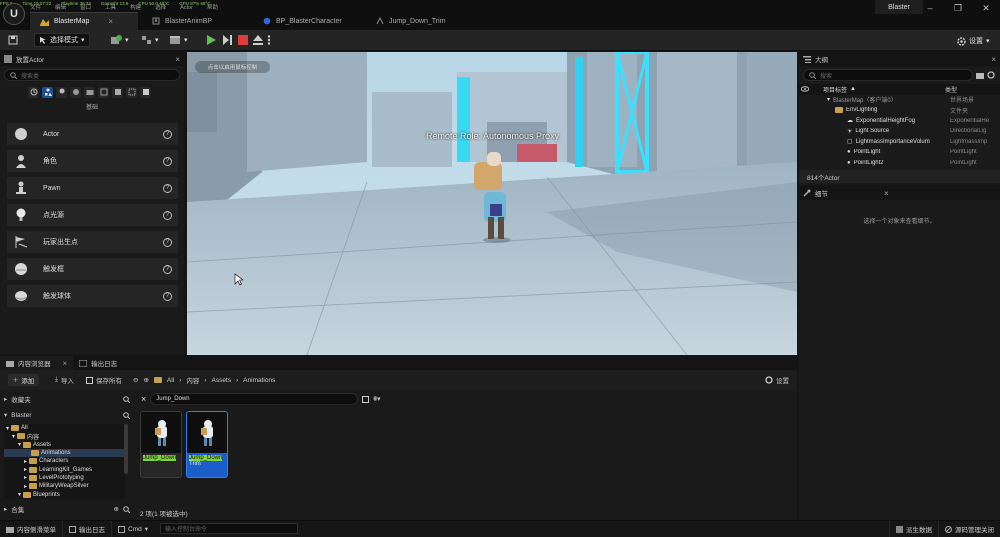  Describe the element at coordinates (969, 529) in the screenshot. I see `source-control-button: 源码管理关闭` at that location.